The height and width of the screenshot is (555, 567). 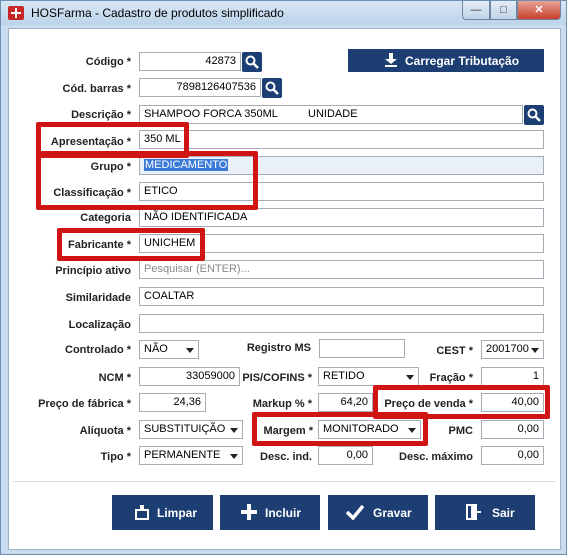 What do you see at coordinates (16, 13) in the screenshot?
I see `app-logo-icon` at bounding box center [16, 13].